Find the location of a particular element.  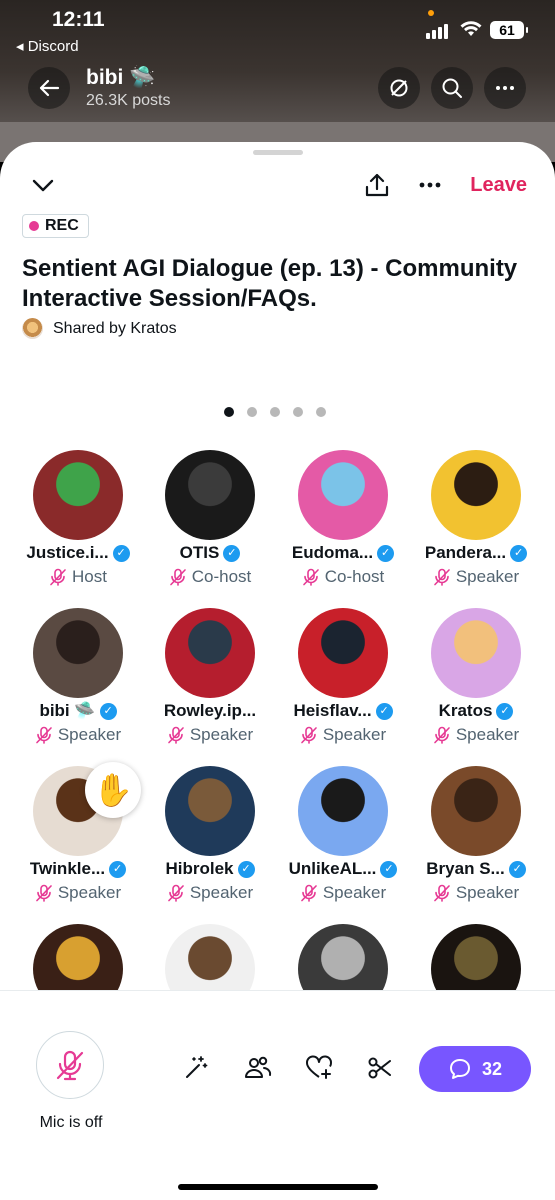

mic-toggle-button is located at coordinates (70, 1065).